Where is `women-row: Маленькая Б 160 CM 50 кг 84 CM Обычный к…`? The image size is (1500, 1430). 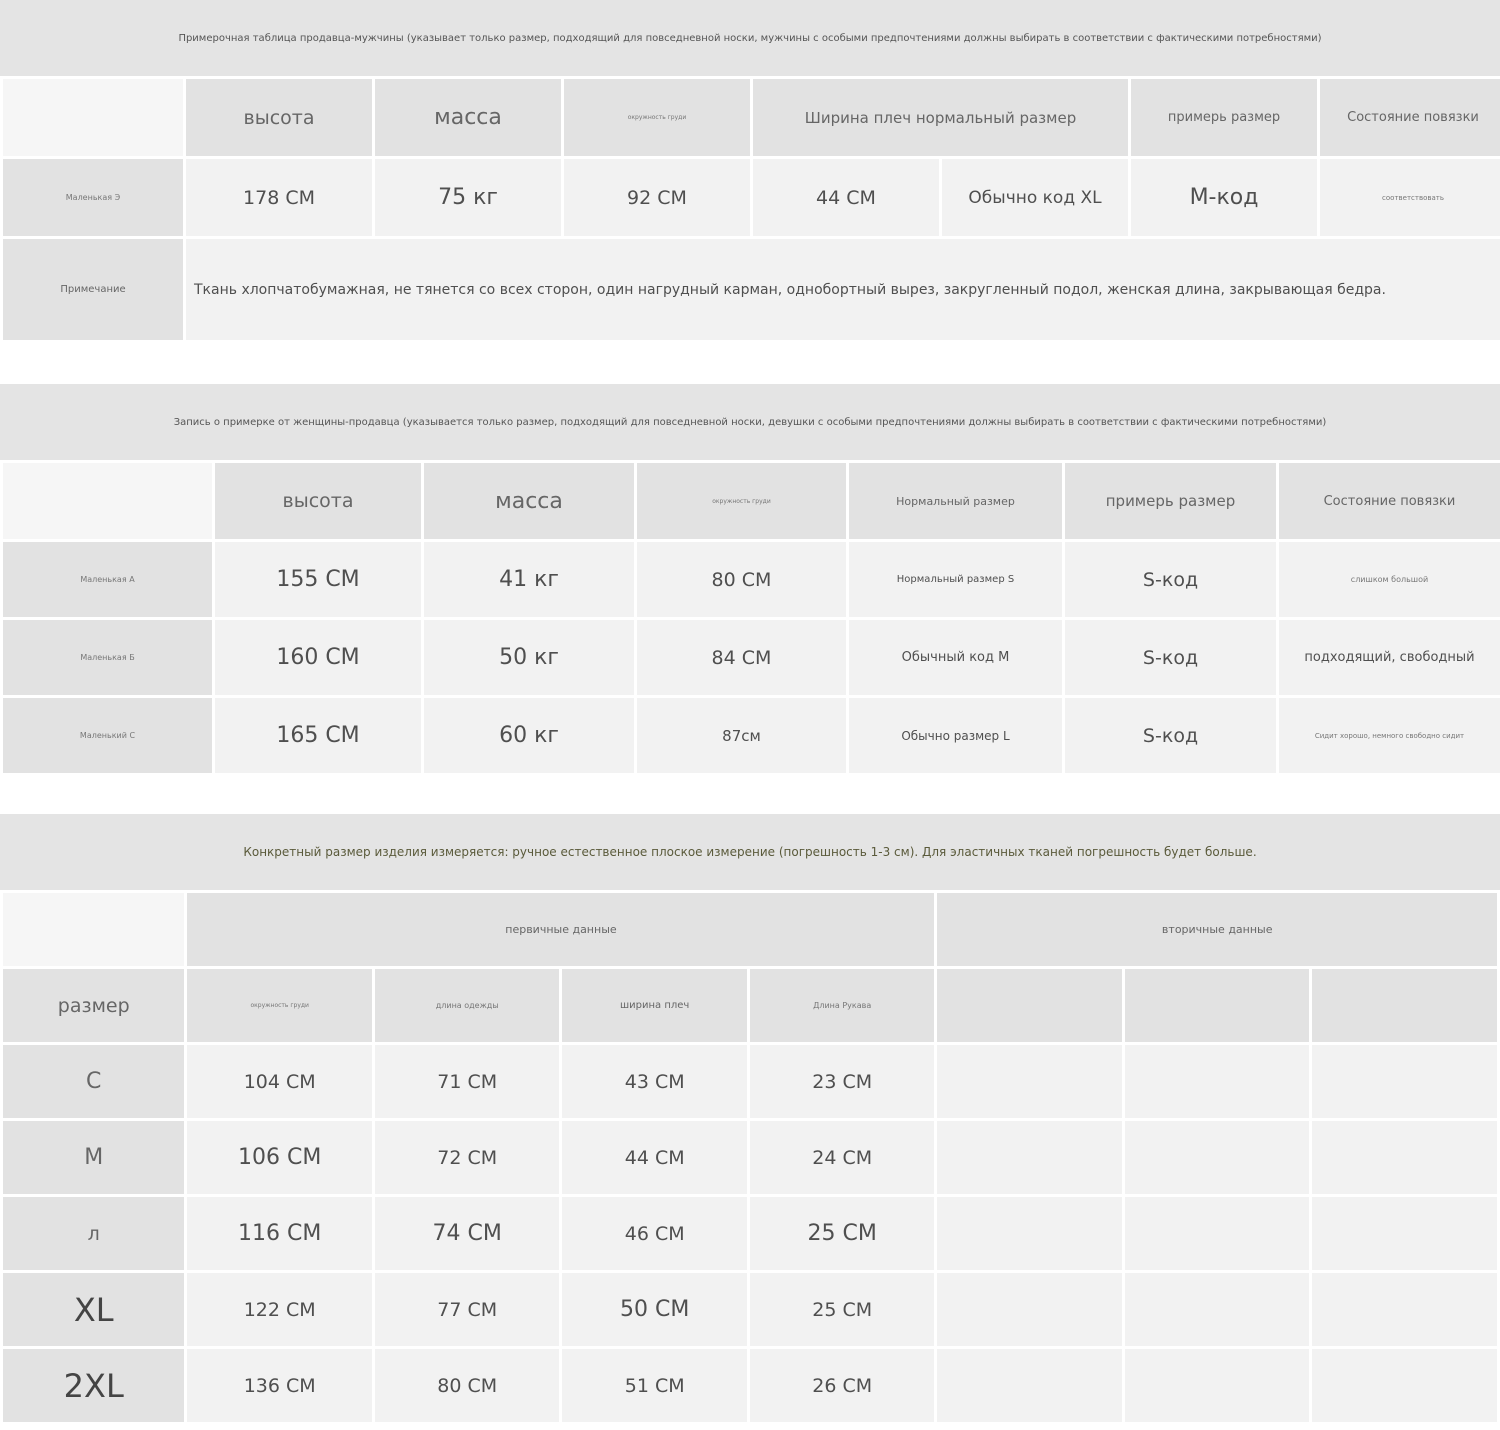 women-row: Маленькая Б 160 CM 50 кг 84 CM Обычный к… is located at coordinates (751, 657).